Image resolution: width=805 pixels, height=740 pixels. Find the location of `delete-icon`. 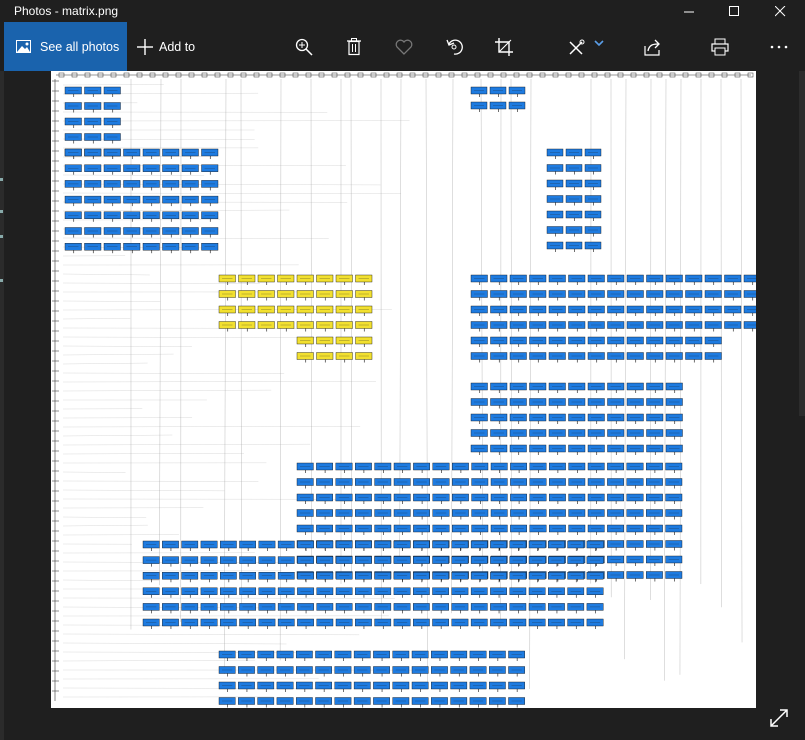

delete-icon is located at coordinates (354, 46).